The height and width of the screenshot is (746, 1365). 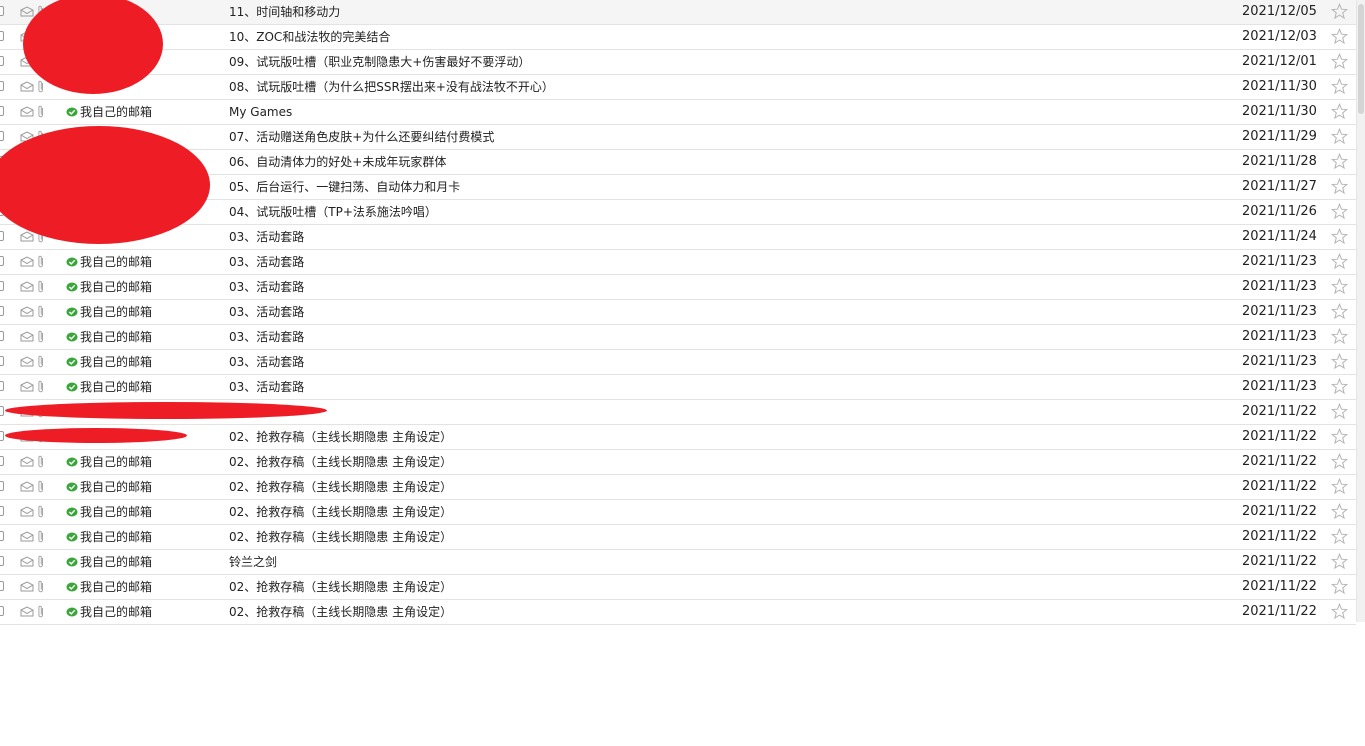 What do you see at coordinates (309, 37) in the screenshot?
I see `subject: 10、ZOC和战法牧的完美结合` at bounding box center [309, 37].